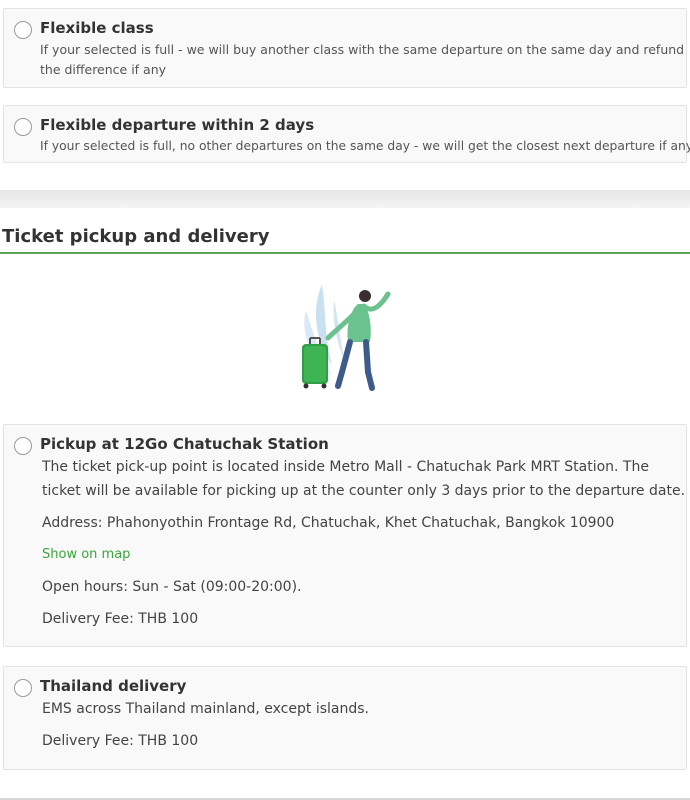 This screenshot has height=800, width=690. What do you see at coordinates (184, 444) in the screenshot?
I see `pickup-station-title: Pickup at 12Go Chatuchak Station` at bounding box center [184, 444].